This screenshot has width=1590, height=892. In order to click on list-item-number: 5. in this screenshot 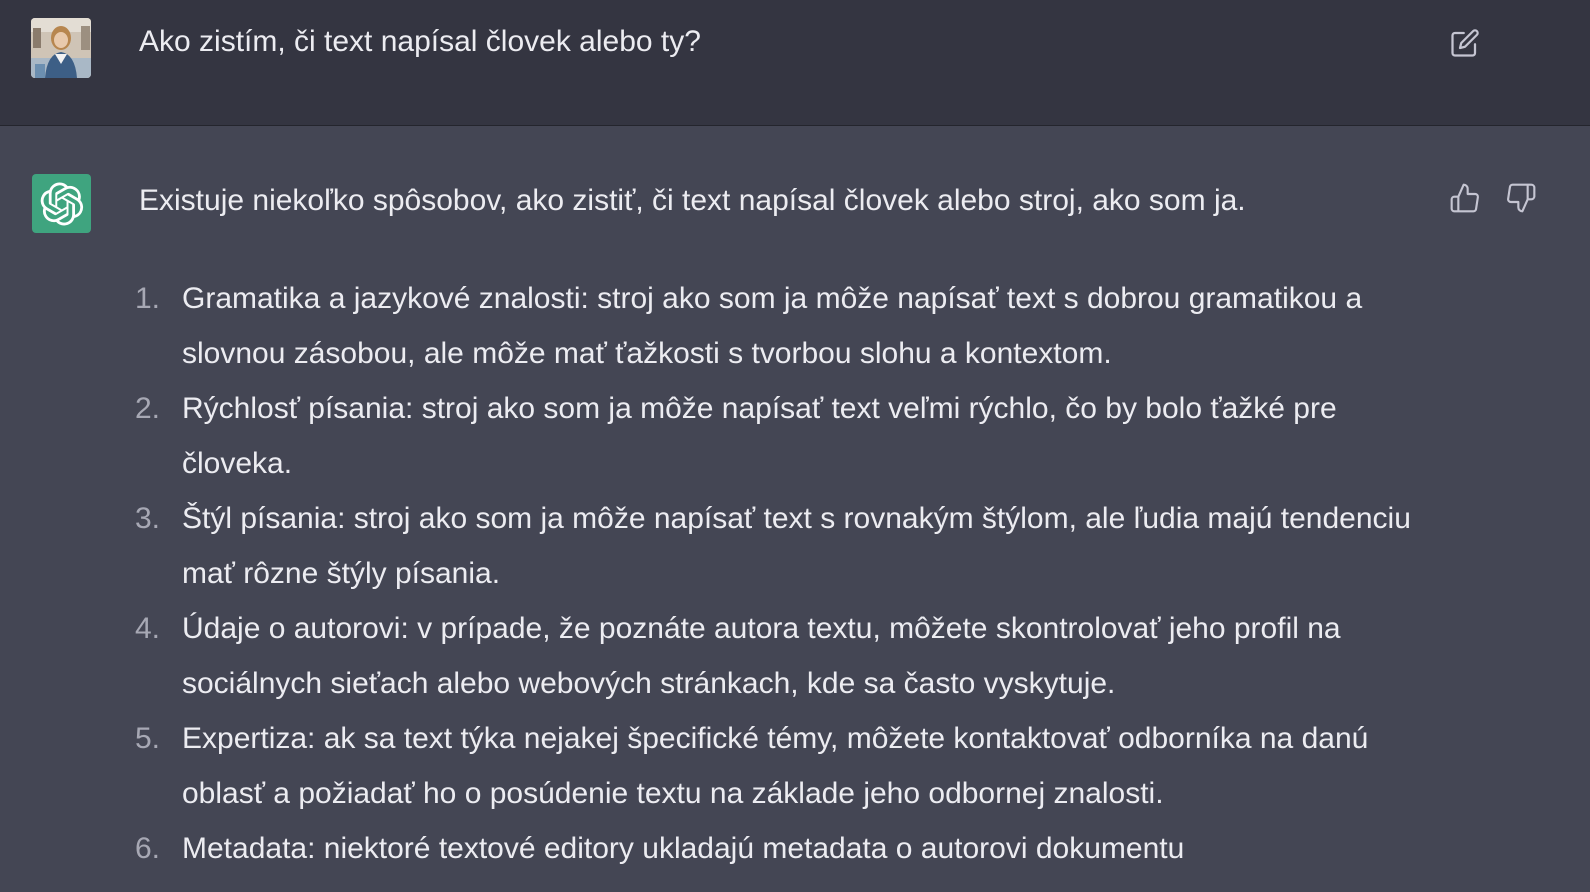, I will do `click(148, 738)`.